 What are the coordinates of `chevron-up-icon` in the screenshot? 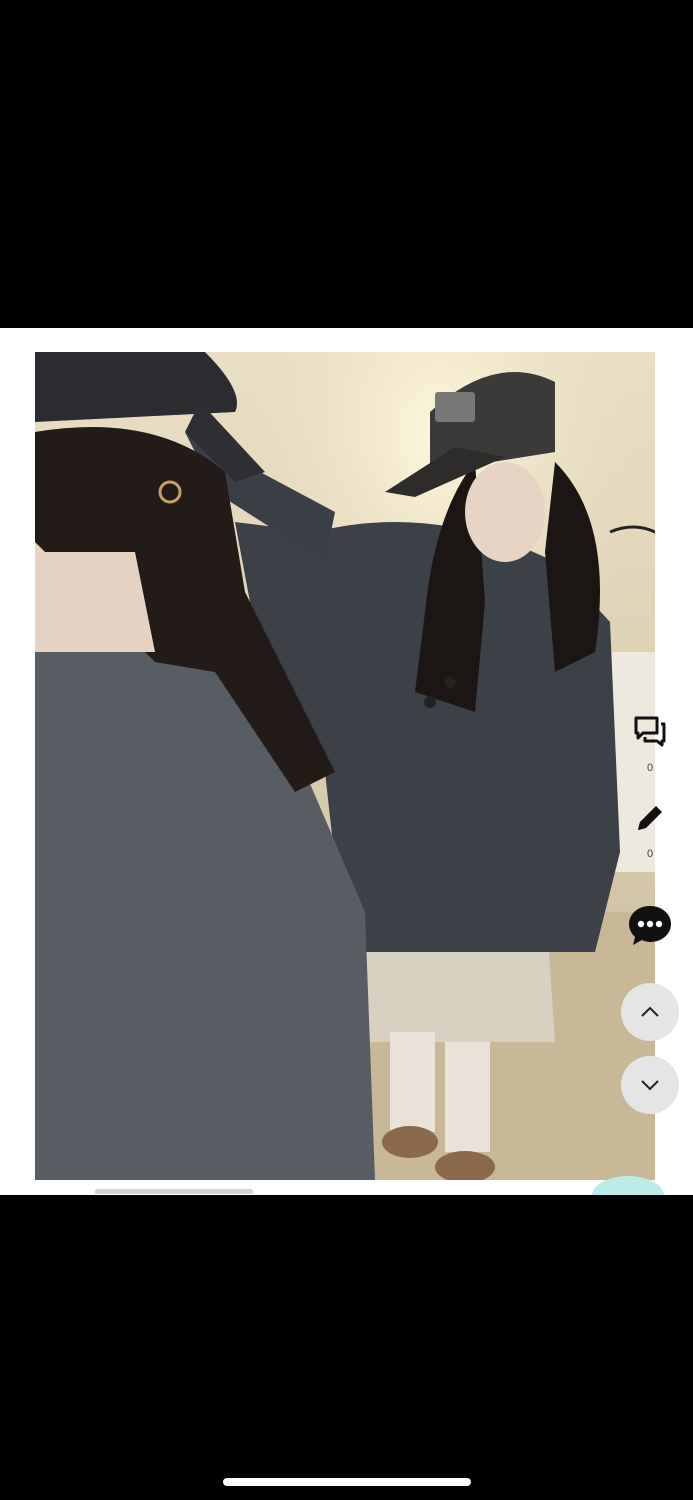 It's located at (650, 1011).